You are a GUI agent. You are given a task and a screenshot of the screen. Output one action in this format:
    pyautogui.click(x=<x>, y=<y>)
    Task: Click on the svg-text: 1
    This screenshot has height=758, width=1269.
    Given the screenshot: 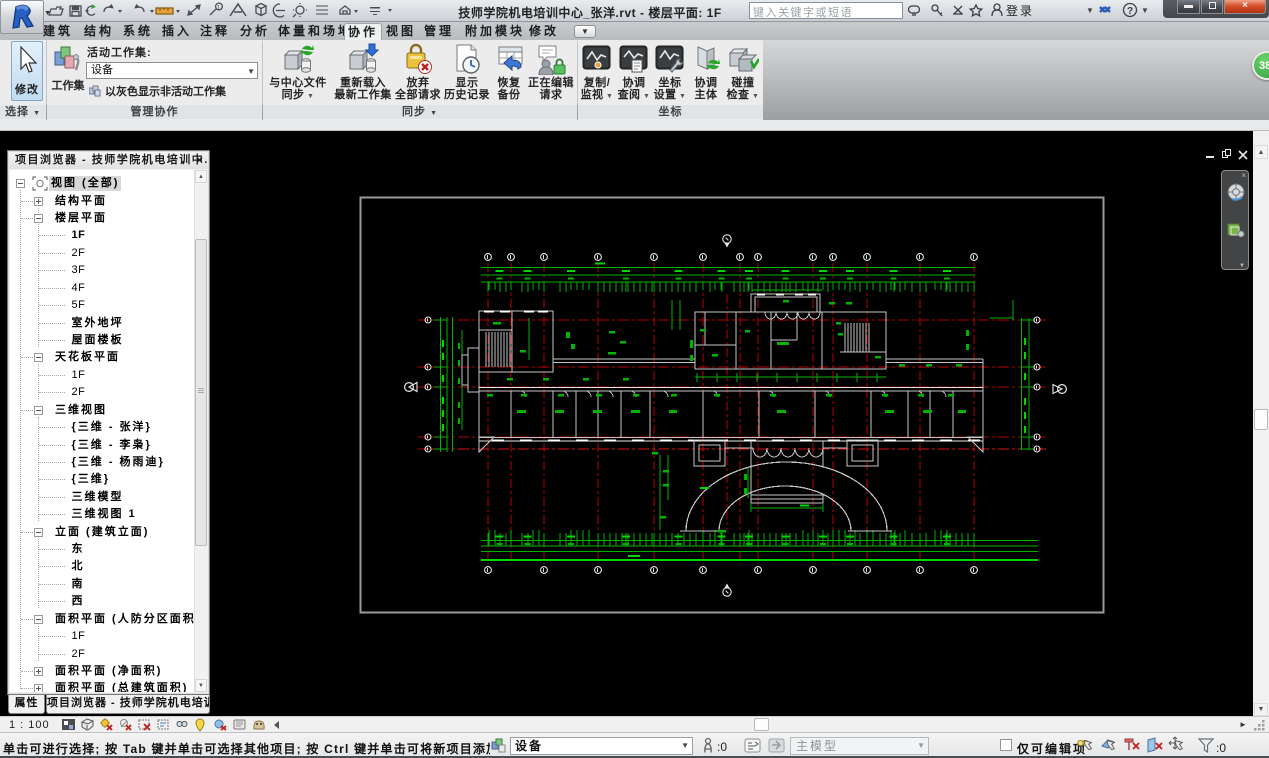 What is the action you would take?
    pyautogui.click(x=219, y=9)
    